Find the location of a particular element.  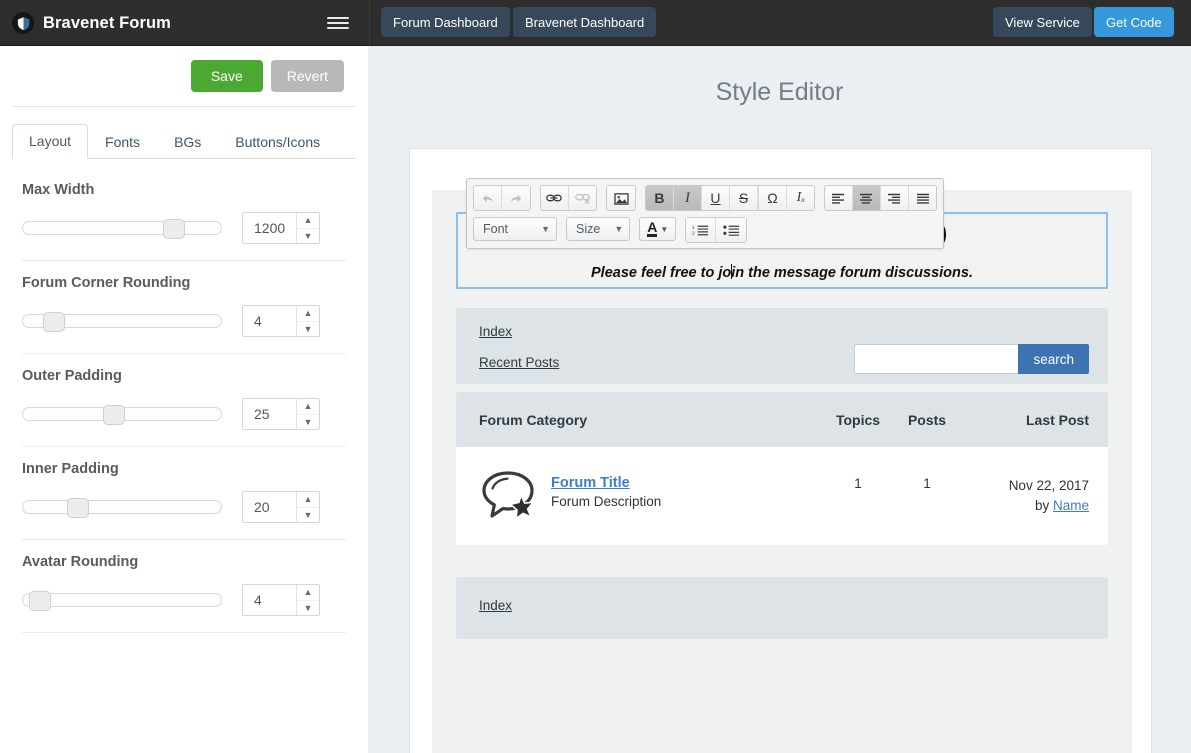

link-group is located at coordinates (568, 198).